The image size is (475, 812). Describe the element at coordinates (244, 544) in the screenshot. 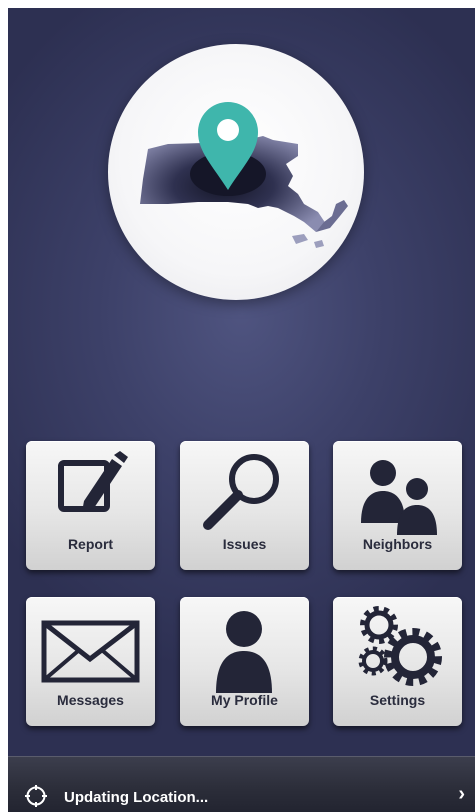

I see `issues-label: Issues` at that location.